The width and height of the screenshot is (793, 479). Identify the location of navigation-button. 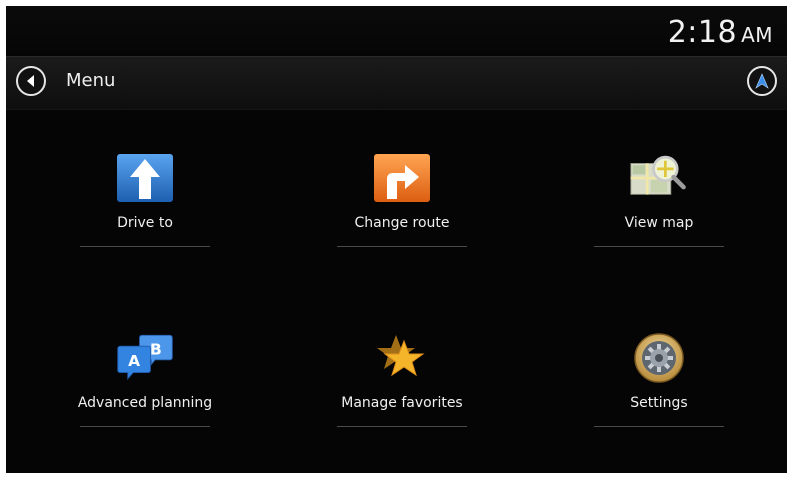
(762, 81).